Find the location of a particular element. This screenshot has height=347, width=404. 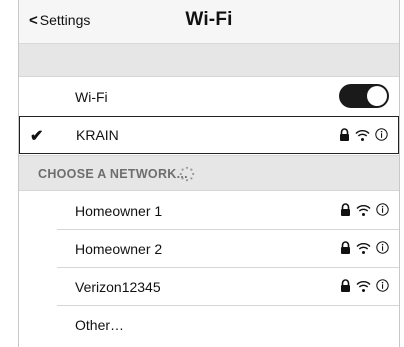

wifi-toggle-switch is located at coordinates (364, 96).